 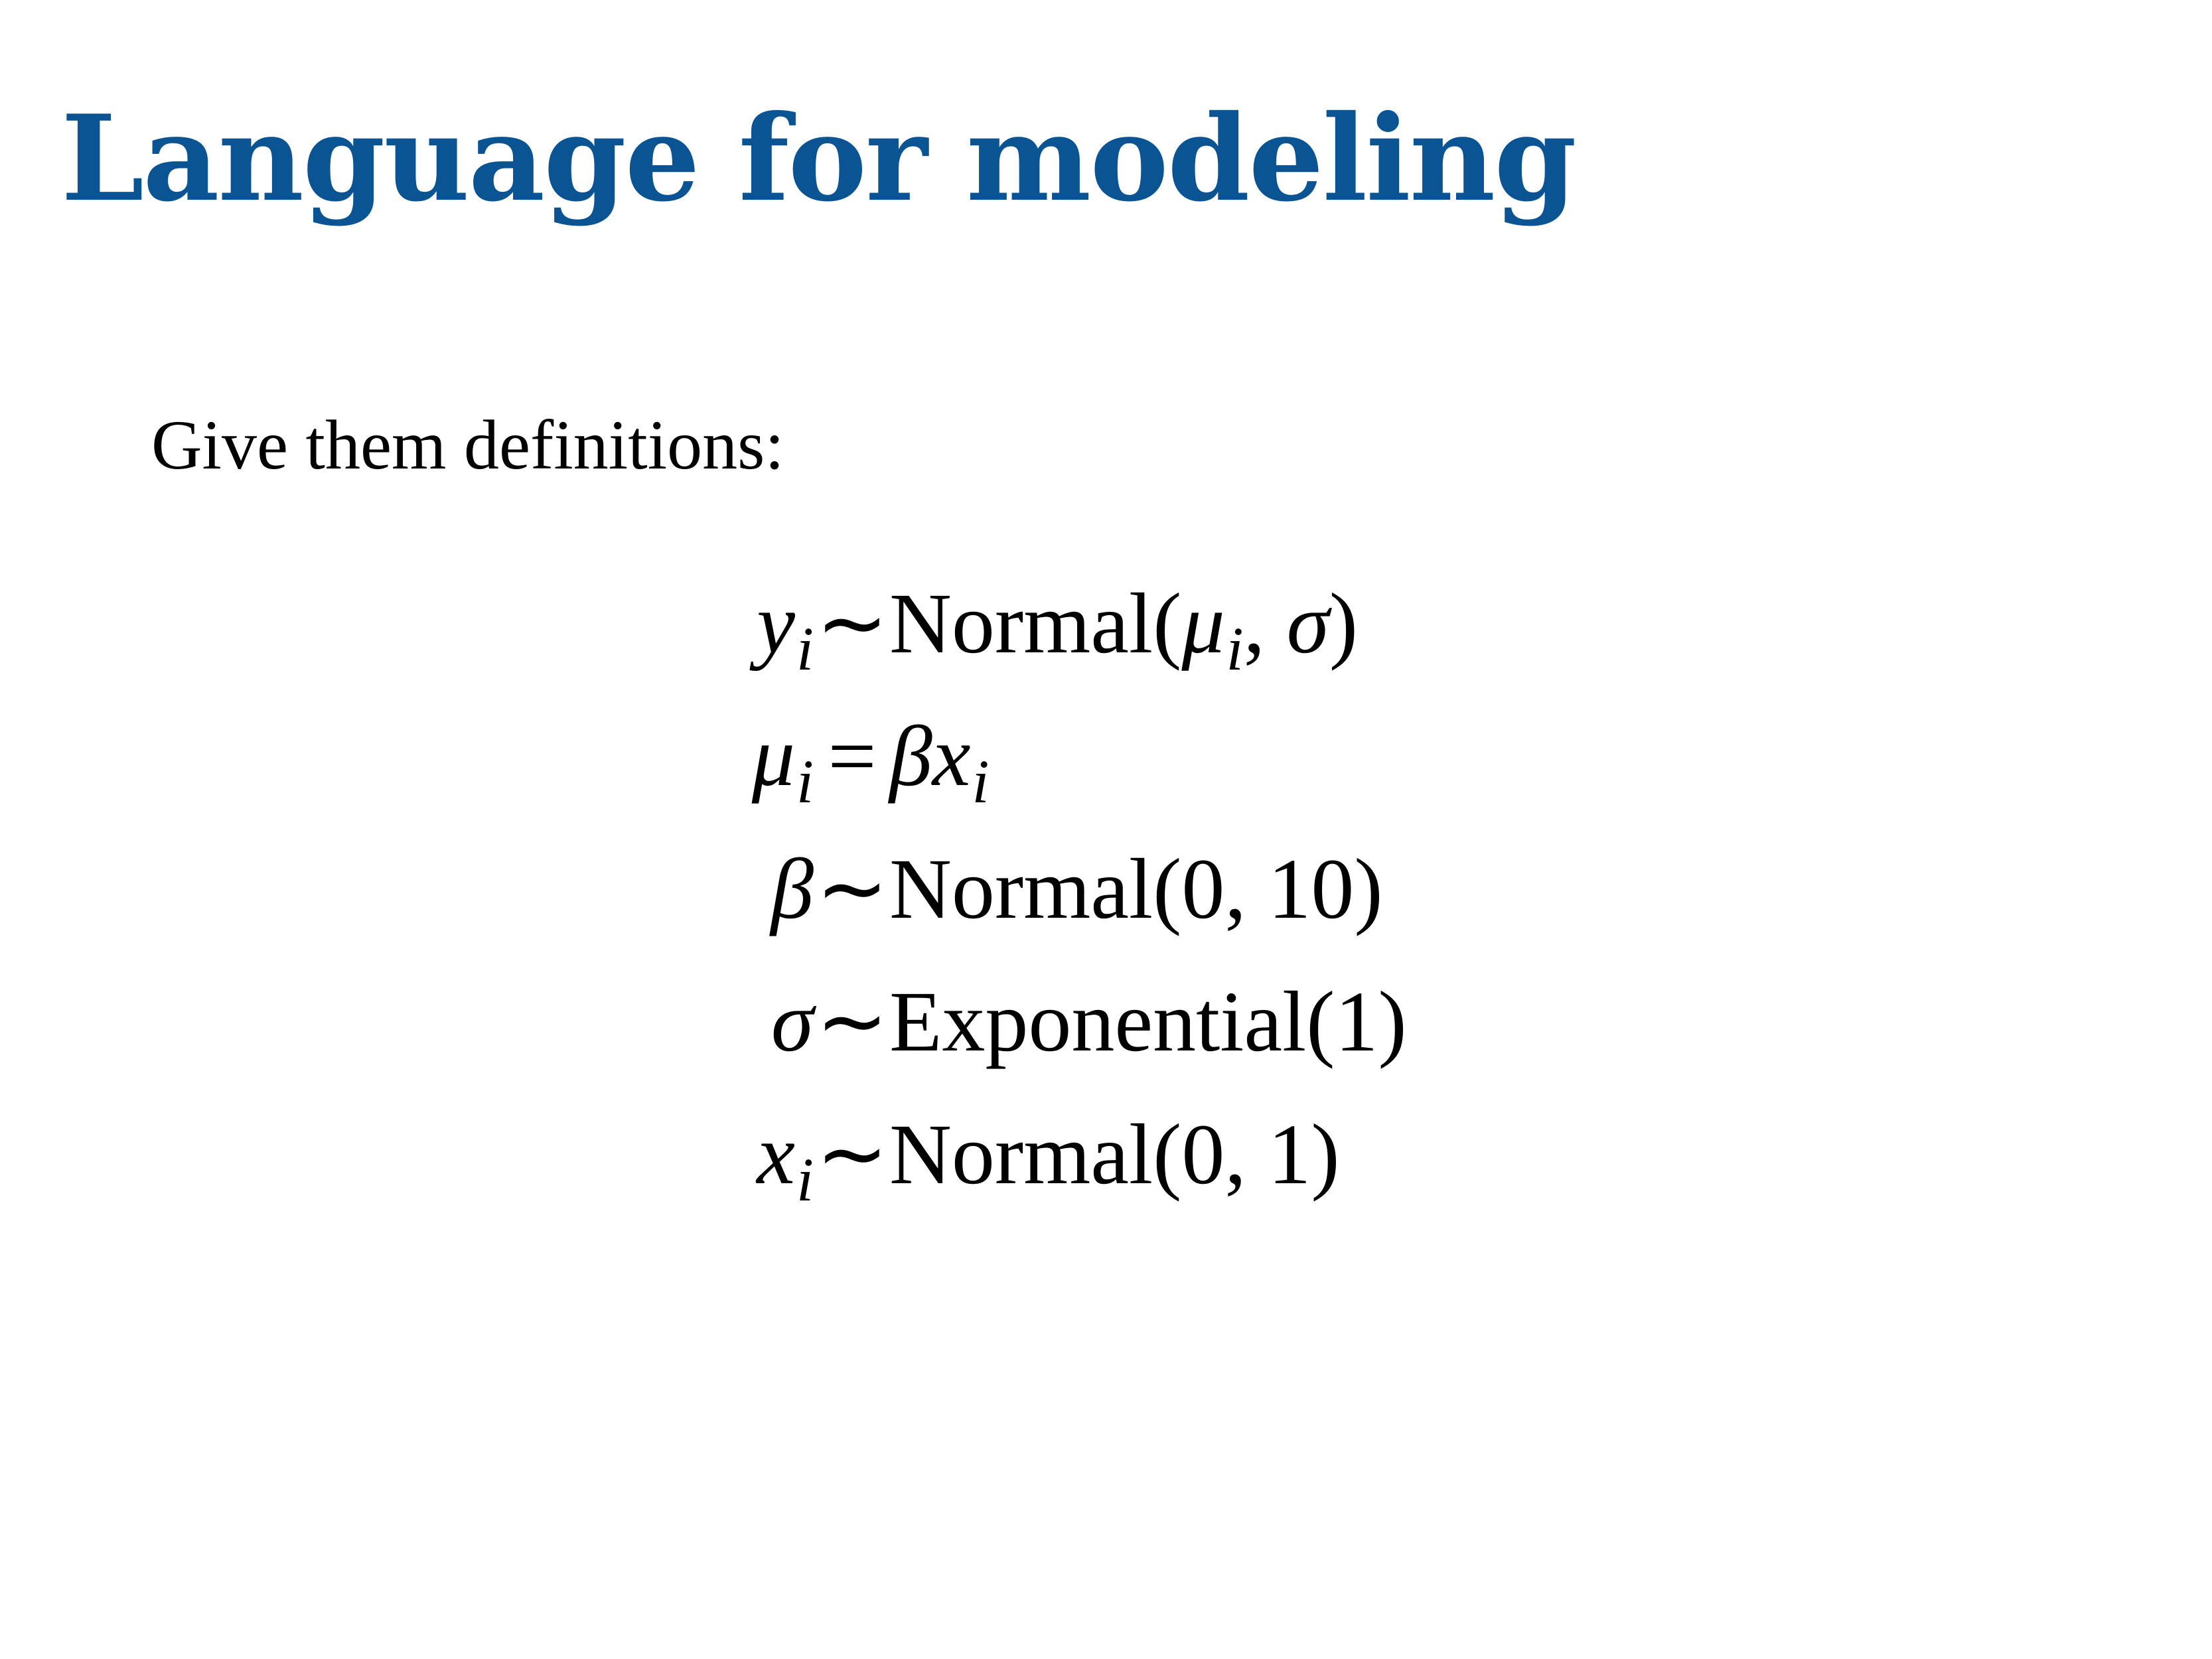 What do you see at coordinates (1265, 624) in the screenshot?
I see `math-text: ,` at bounding box center [1265, 624].